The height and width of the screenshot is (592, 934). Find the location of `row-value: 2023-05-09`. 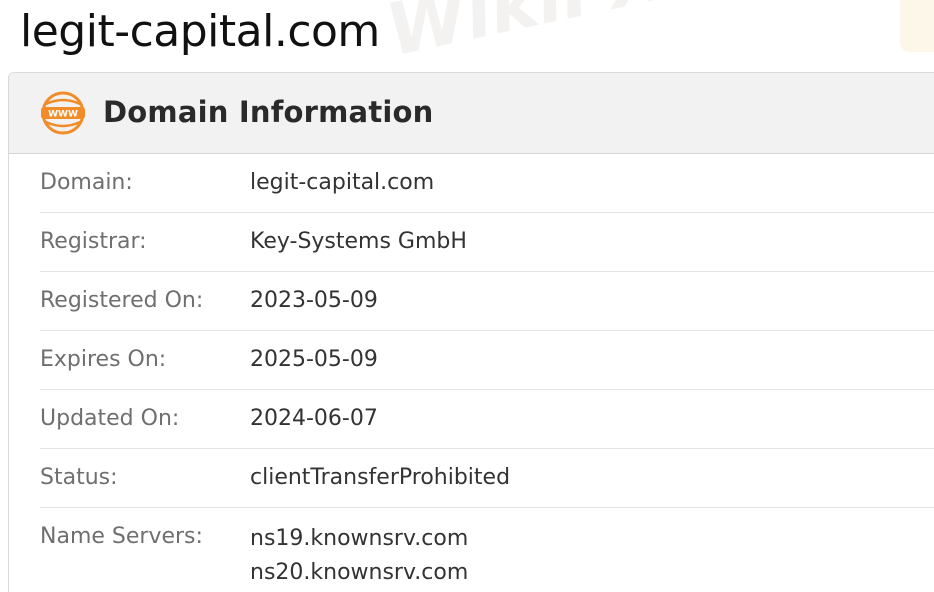

row-value: 2023-05-09 is located at coordinates (314, 300).